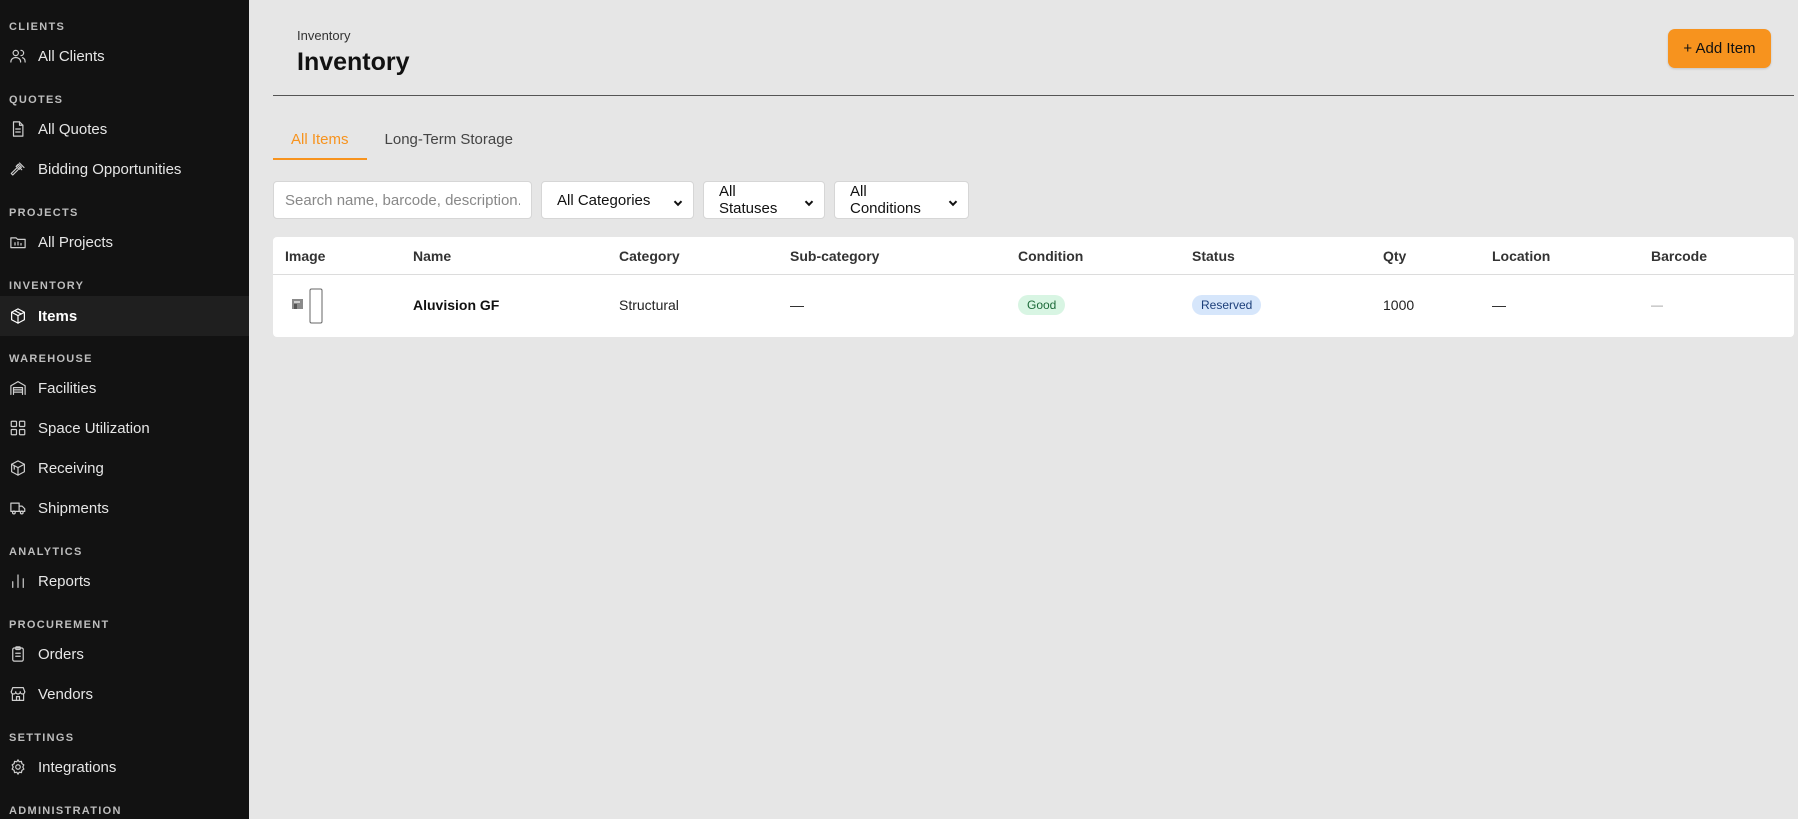 Image resolution: width=1798 pixels, height=819 pixels. Describe the element at coordinates (449, 143) in the screenshot. I see `tab-long-term-storage: Long-Term Storage` at that location.